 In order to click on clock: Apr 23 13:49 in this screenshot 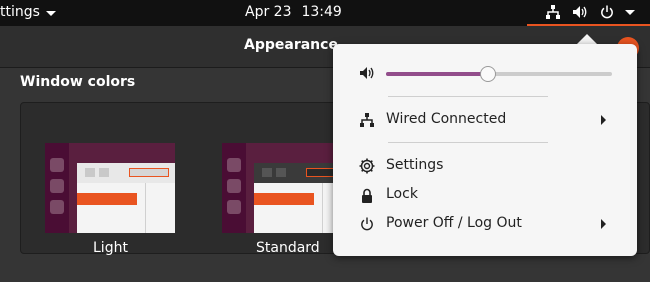, I will do `click(293, 12)`.